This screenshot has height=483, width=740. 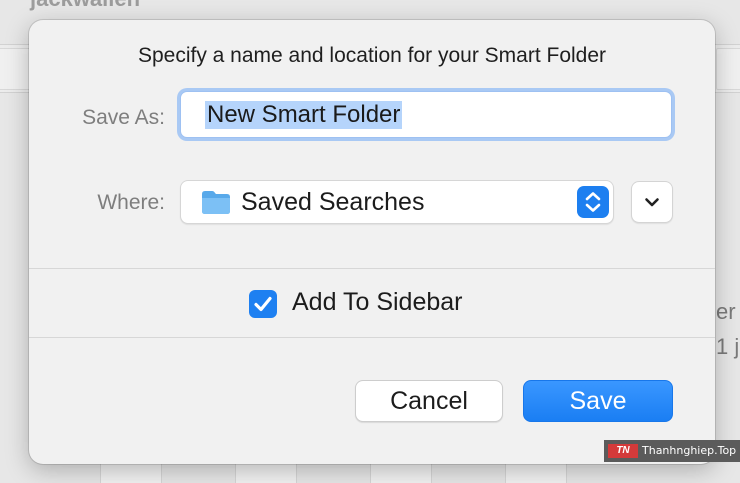 What do you see at coordinates (689, 450) in the screenshot?
I see `watermark-text: Thanhnghiep.Top` at bounding box center [689, 450].